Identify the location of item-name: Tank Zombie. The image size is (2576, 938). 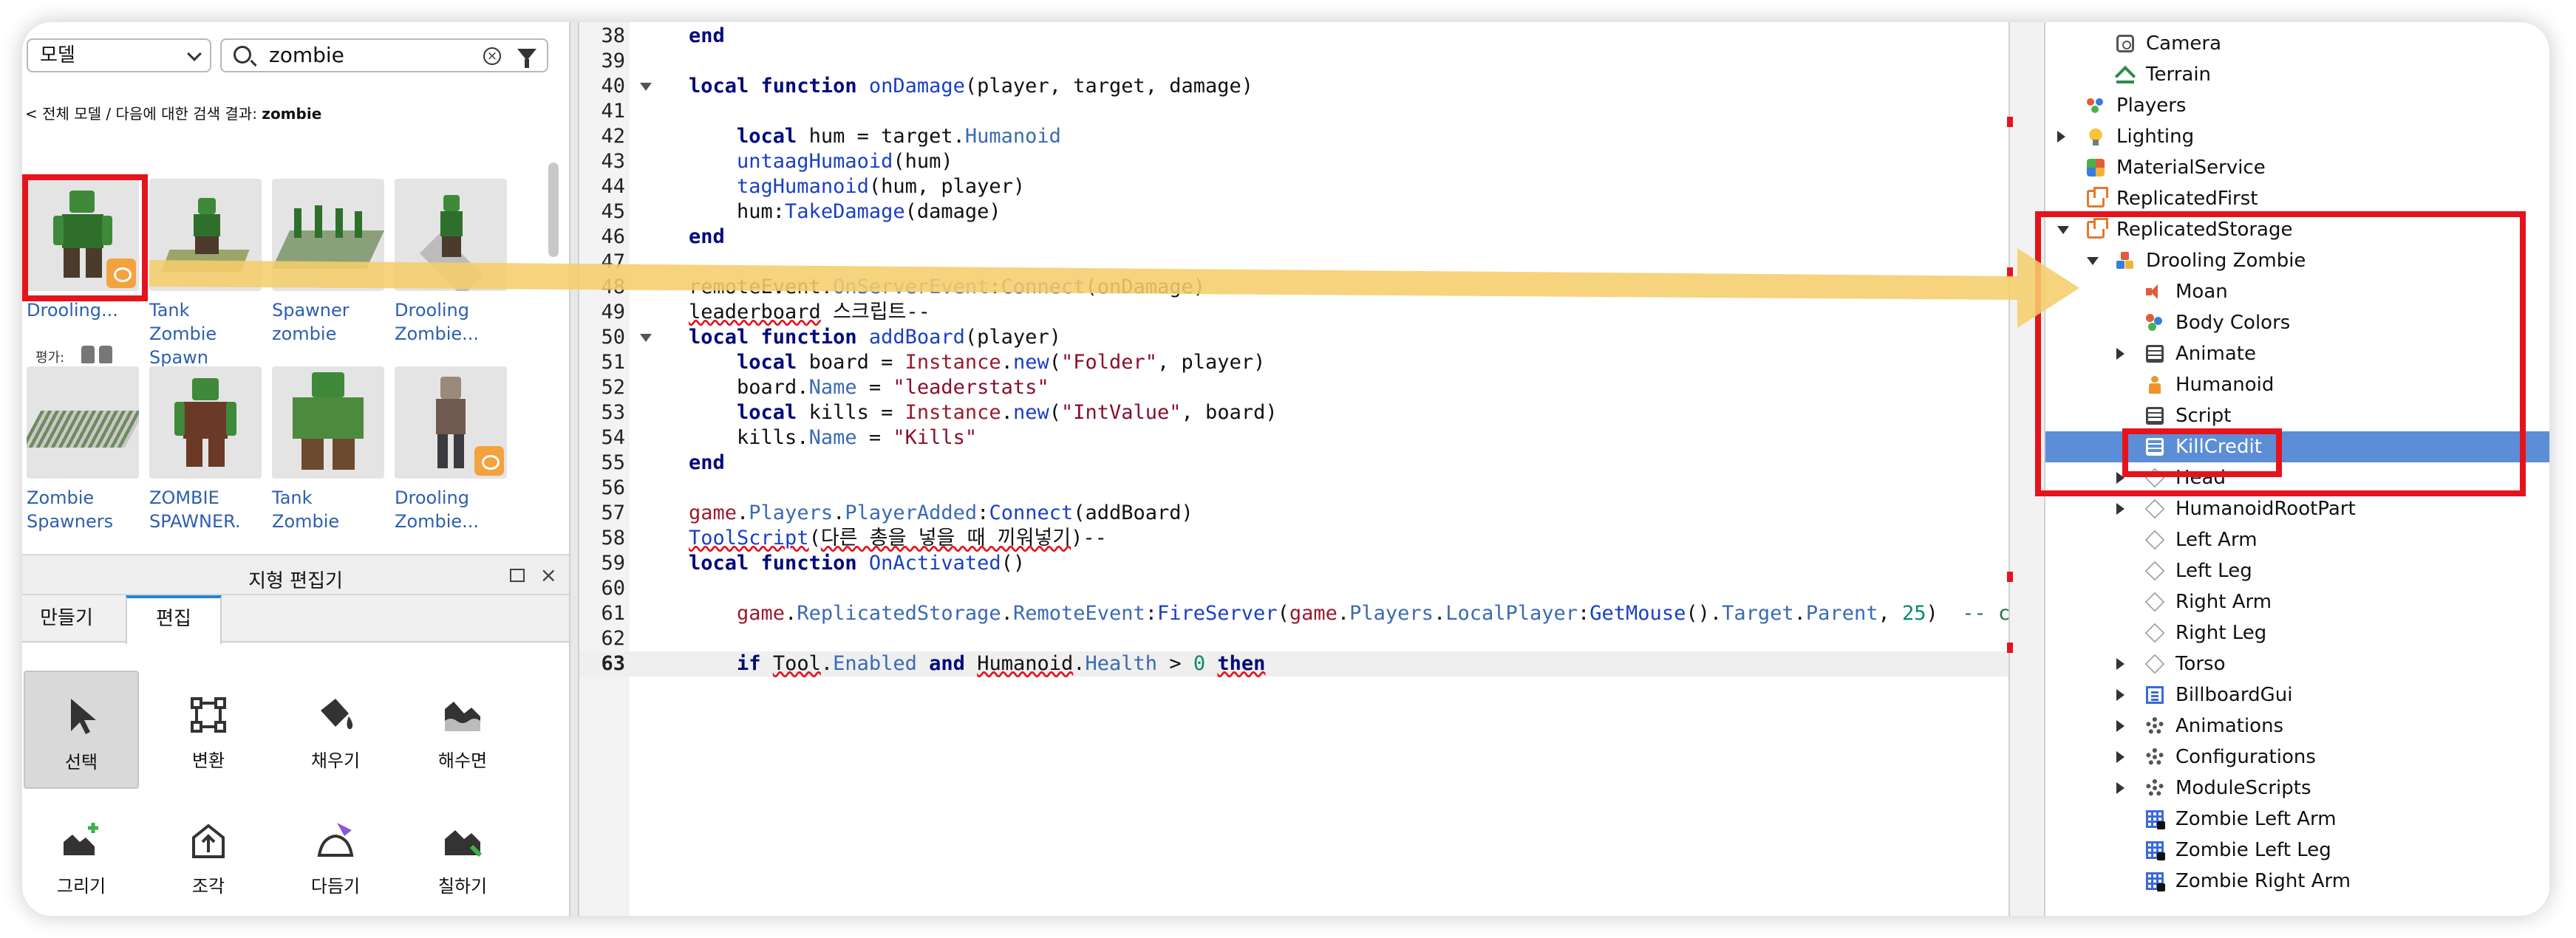
(328, 509).